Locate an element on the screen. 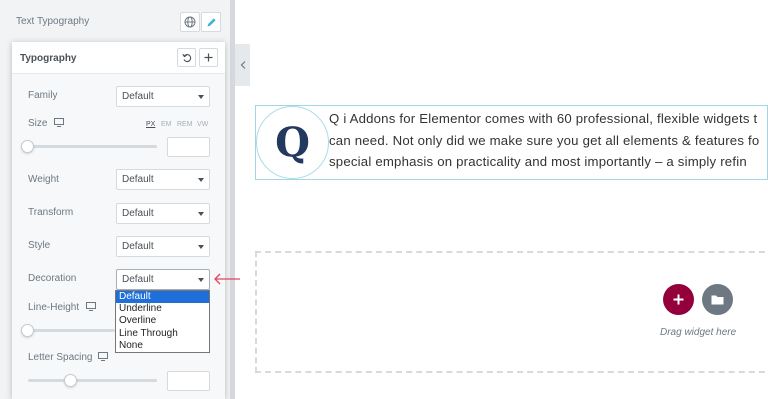 Image resolution: width=768 pixels, height=399 pixels. dropdown-option-default: Default is located at coordinates (162, 297).